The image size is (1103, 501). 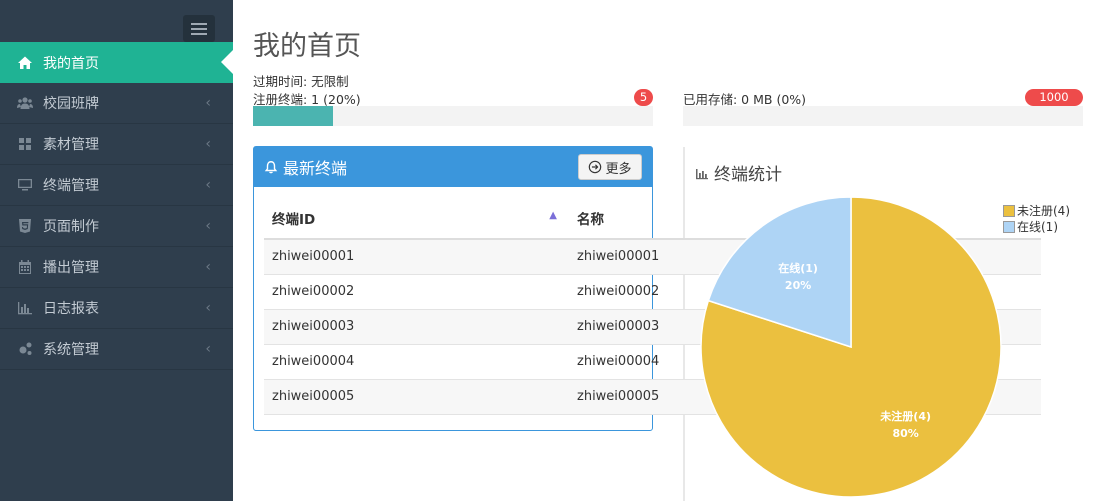 I want to click on cell-terminal-id: zhiwei00001, so click(x=416, y=257).